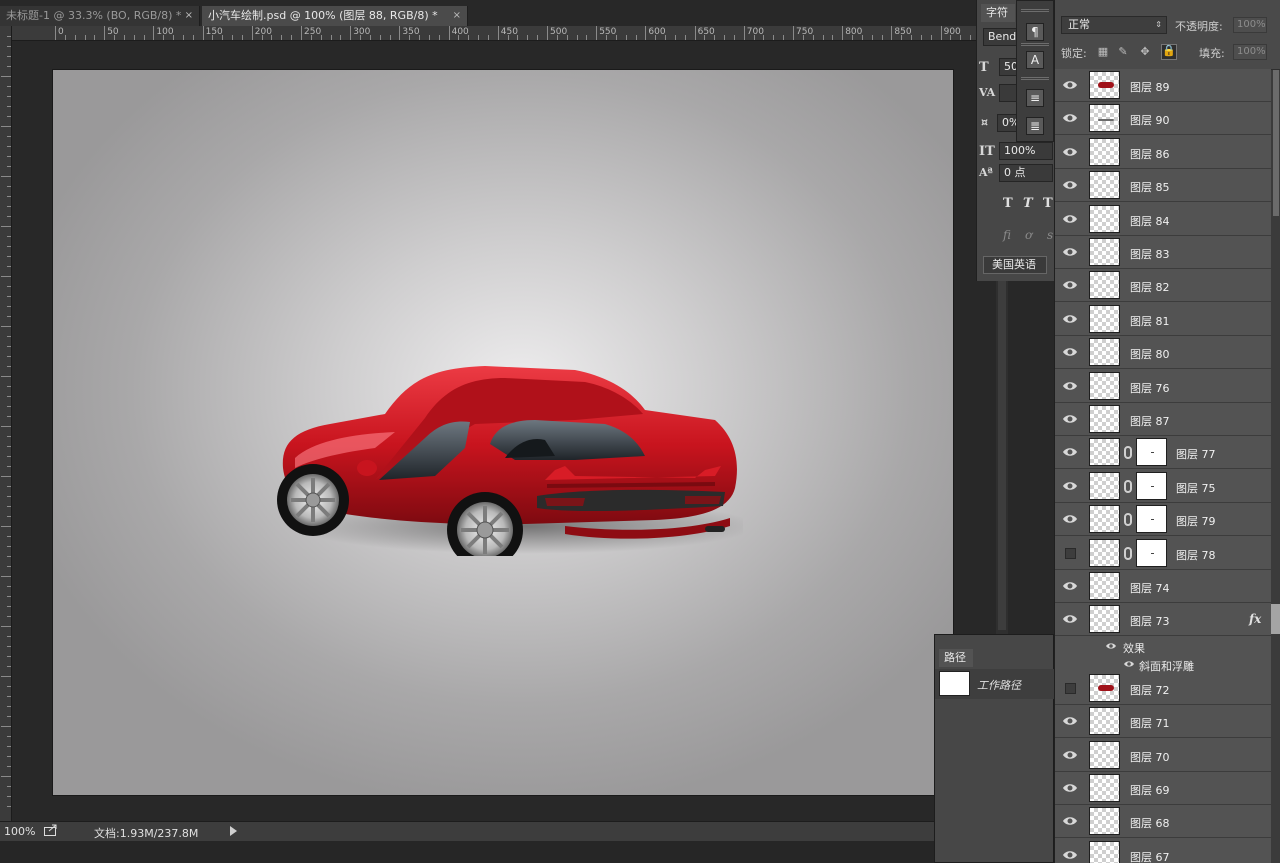  What do you see at coordinates (1103, 52) in the screenshot?
I see `lock-transparent-icon: ▦` at bounding box center [1103, 52].